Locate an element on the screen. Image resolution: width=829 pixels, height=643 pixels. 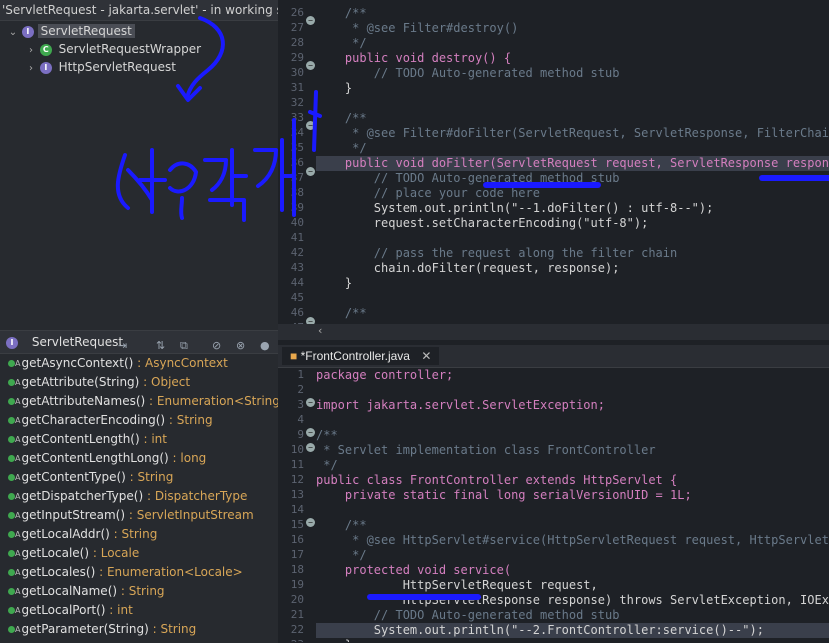
member-item: AgetLocalPort() : int is located at coordinates (139, 610).